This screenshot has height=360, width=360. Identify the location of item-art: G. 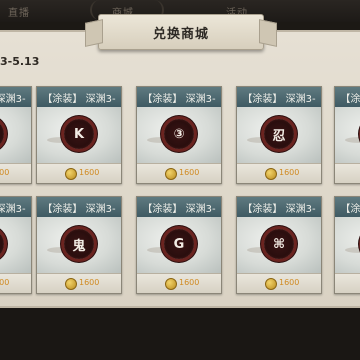
(179, 245).